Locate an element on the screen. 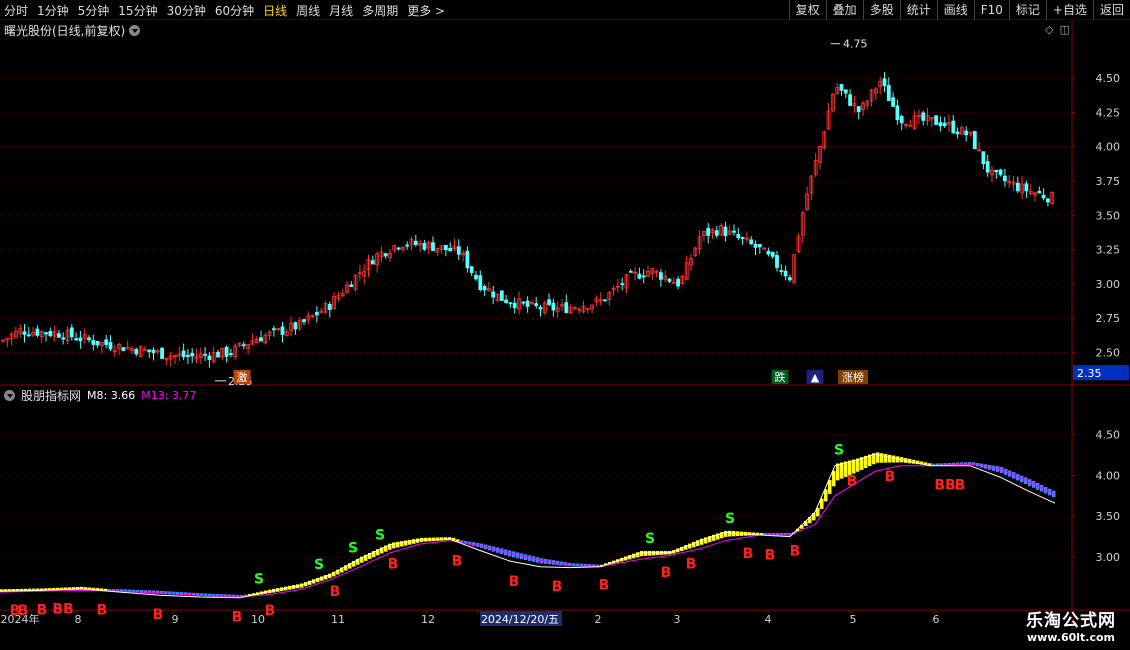  toolbar-button: 多股 is located at coordinates (881, 10).